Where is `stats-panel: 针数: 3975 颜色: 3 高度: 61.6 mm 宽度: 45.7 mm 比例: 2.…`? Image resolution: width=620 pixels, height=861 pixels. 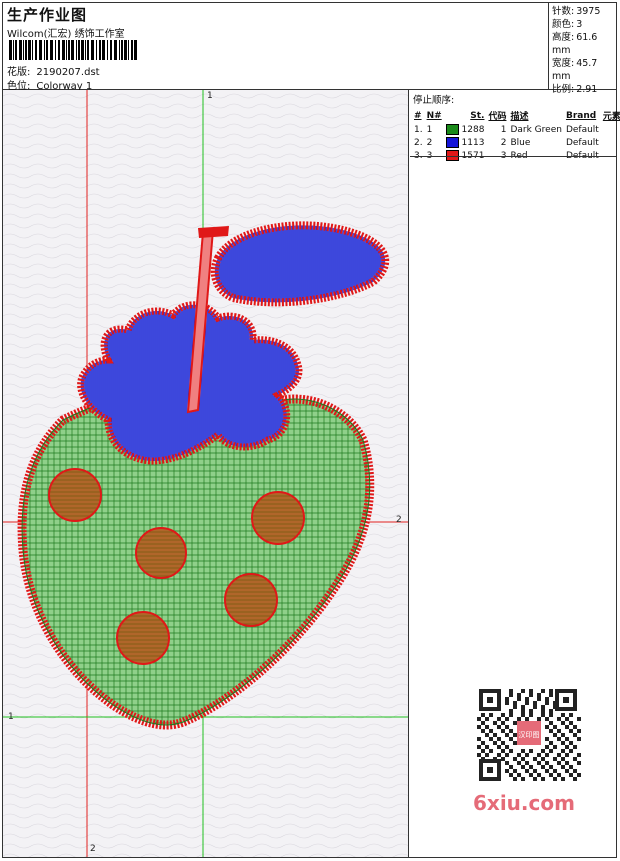
stats-panel: 针数: 3975 颜色: 3 高度: 61.6 mm 宽度: 45.7 mm 比例: 2.… is located at coordinates (582, 49).